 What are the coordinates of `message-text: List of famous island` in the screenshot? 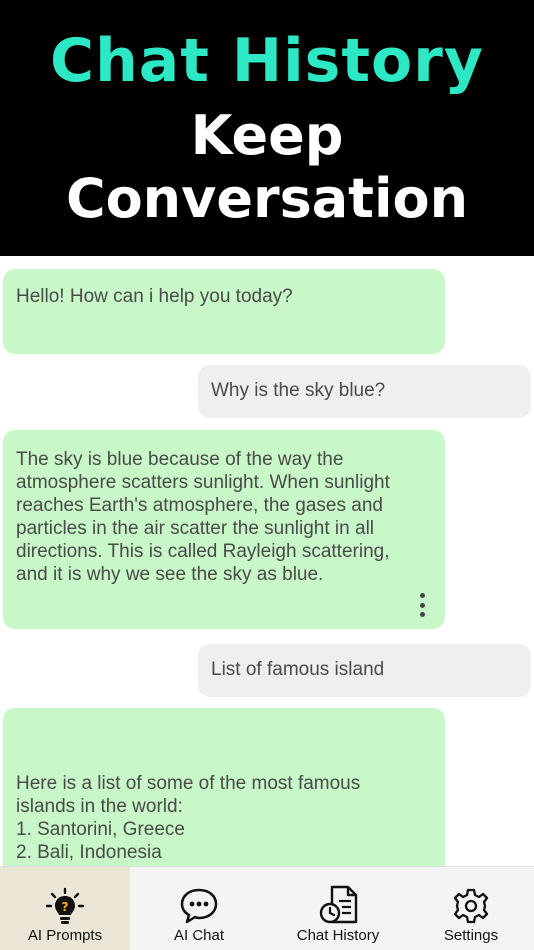 It's located at (298, 669).